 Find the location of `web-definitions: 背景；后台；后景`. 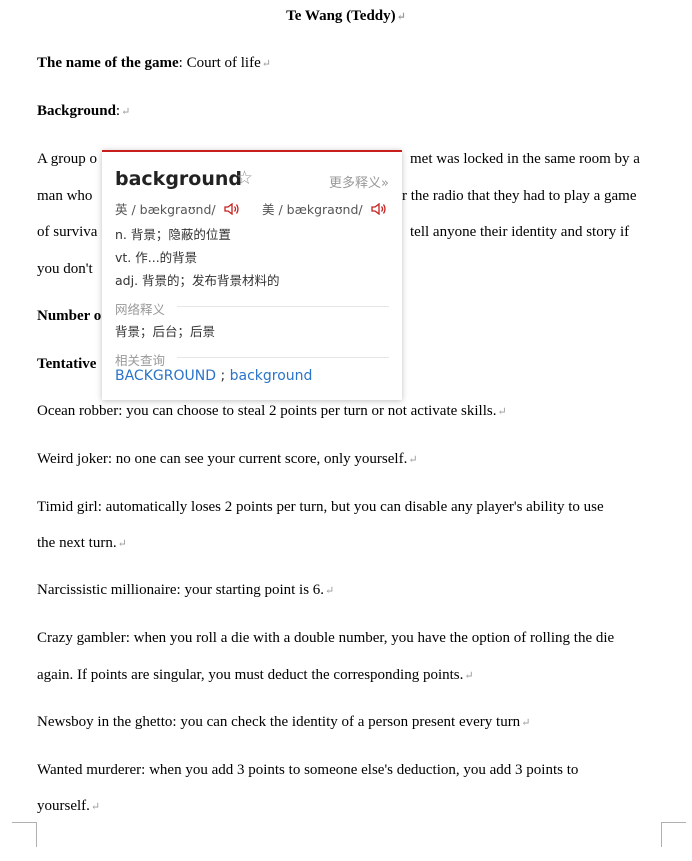

web-definitions: 背景；后台；后景 is located at coordinates (165, 331).